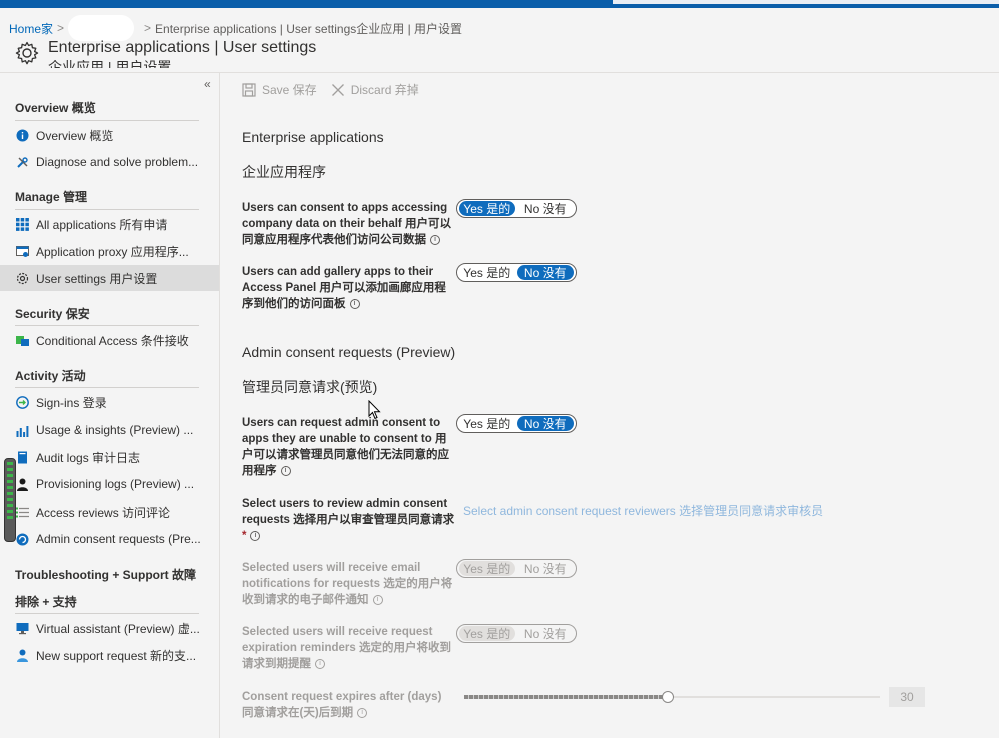  I want to click on sidebar-item-label: User settings 用户设置, so click(97, 278).